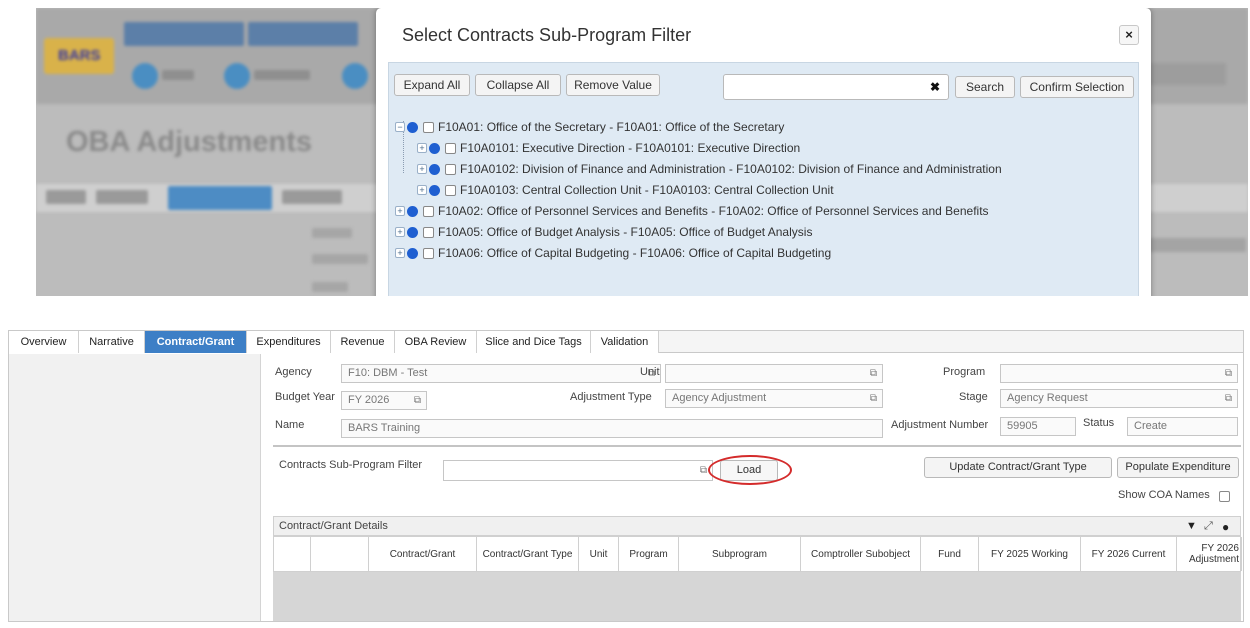 The height and width of the screenshot is (628, 1250). What do you see at coordinates (384, 428) in the screenshot?
I see `name-value: BARS Training` at bounding box center [384, 428].